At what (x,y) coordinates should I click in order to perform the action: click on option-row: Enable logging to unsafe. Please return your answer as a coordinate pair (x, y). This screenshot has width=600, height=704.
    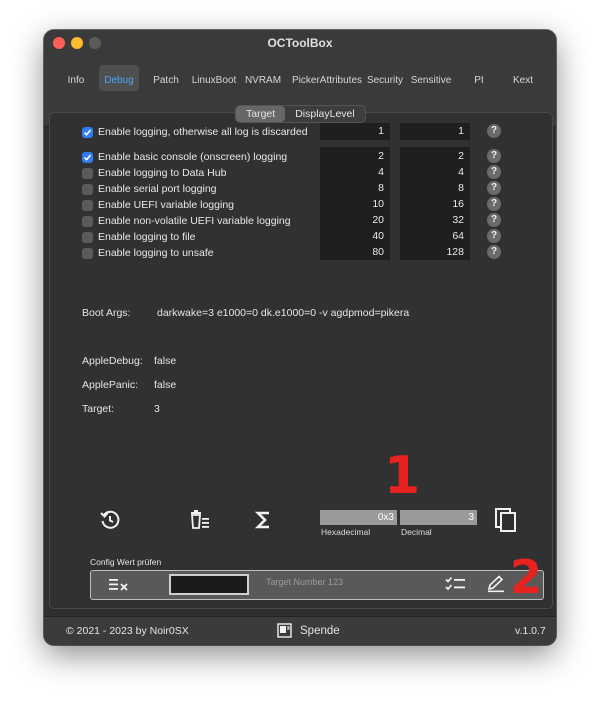
    Looking at the image, I should click on (148, 253).